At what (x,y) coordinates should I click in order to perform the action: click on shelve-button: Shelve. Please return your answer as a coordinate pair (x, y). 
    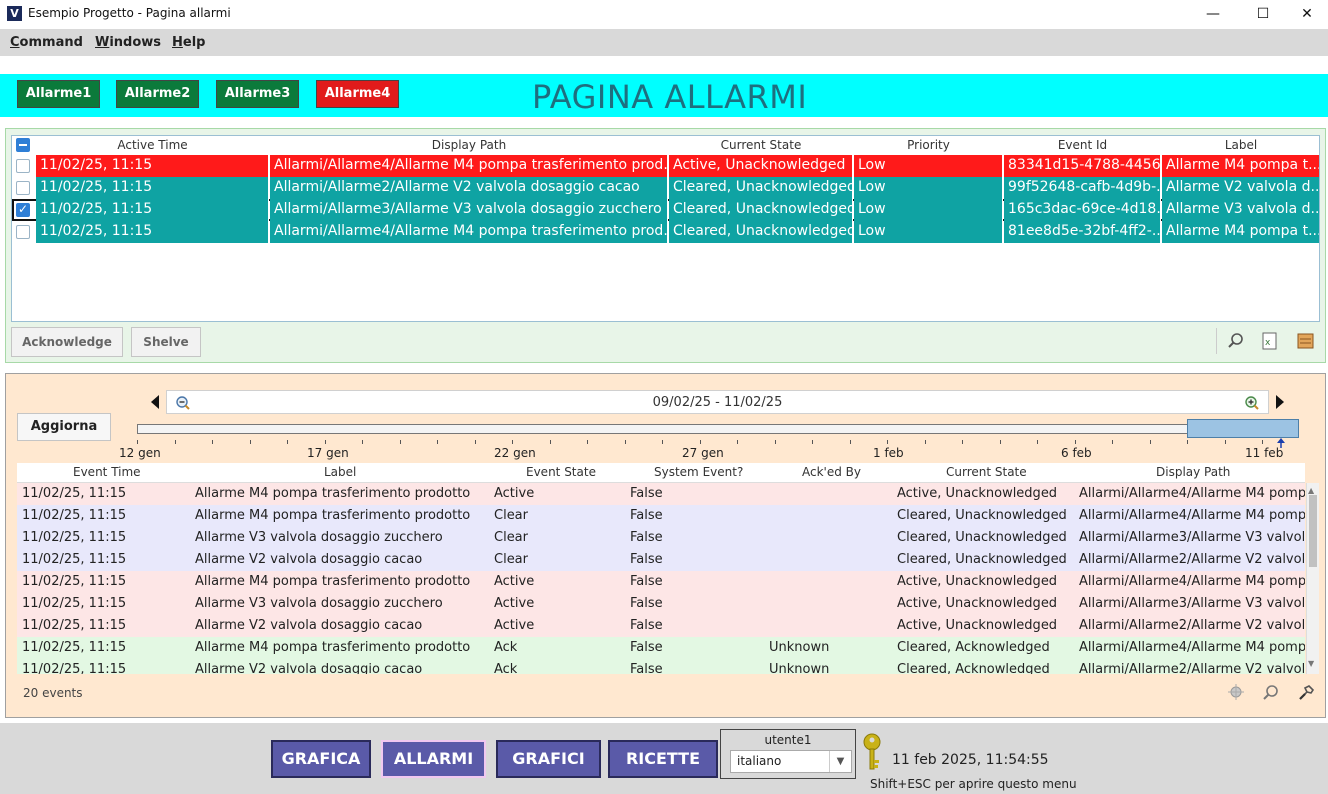
    Looking at the image, I should click on (166, 342).